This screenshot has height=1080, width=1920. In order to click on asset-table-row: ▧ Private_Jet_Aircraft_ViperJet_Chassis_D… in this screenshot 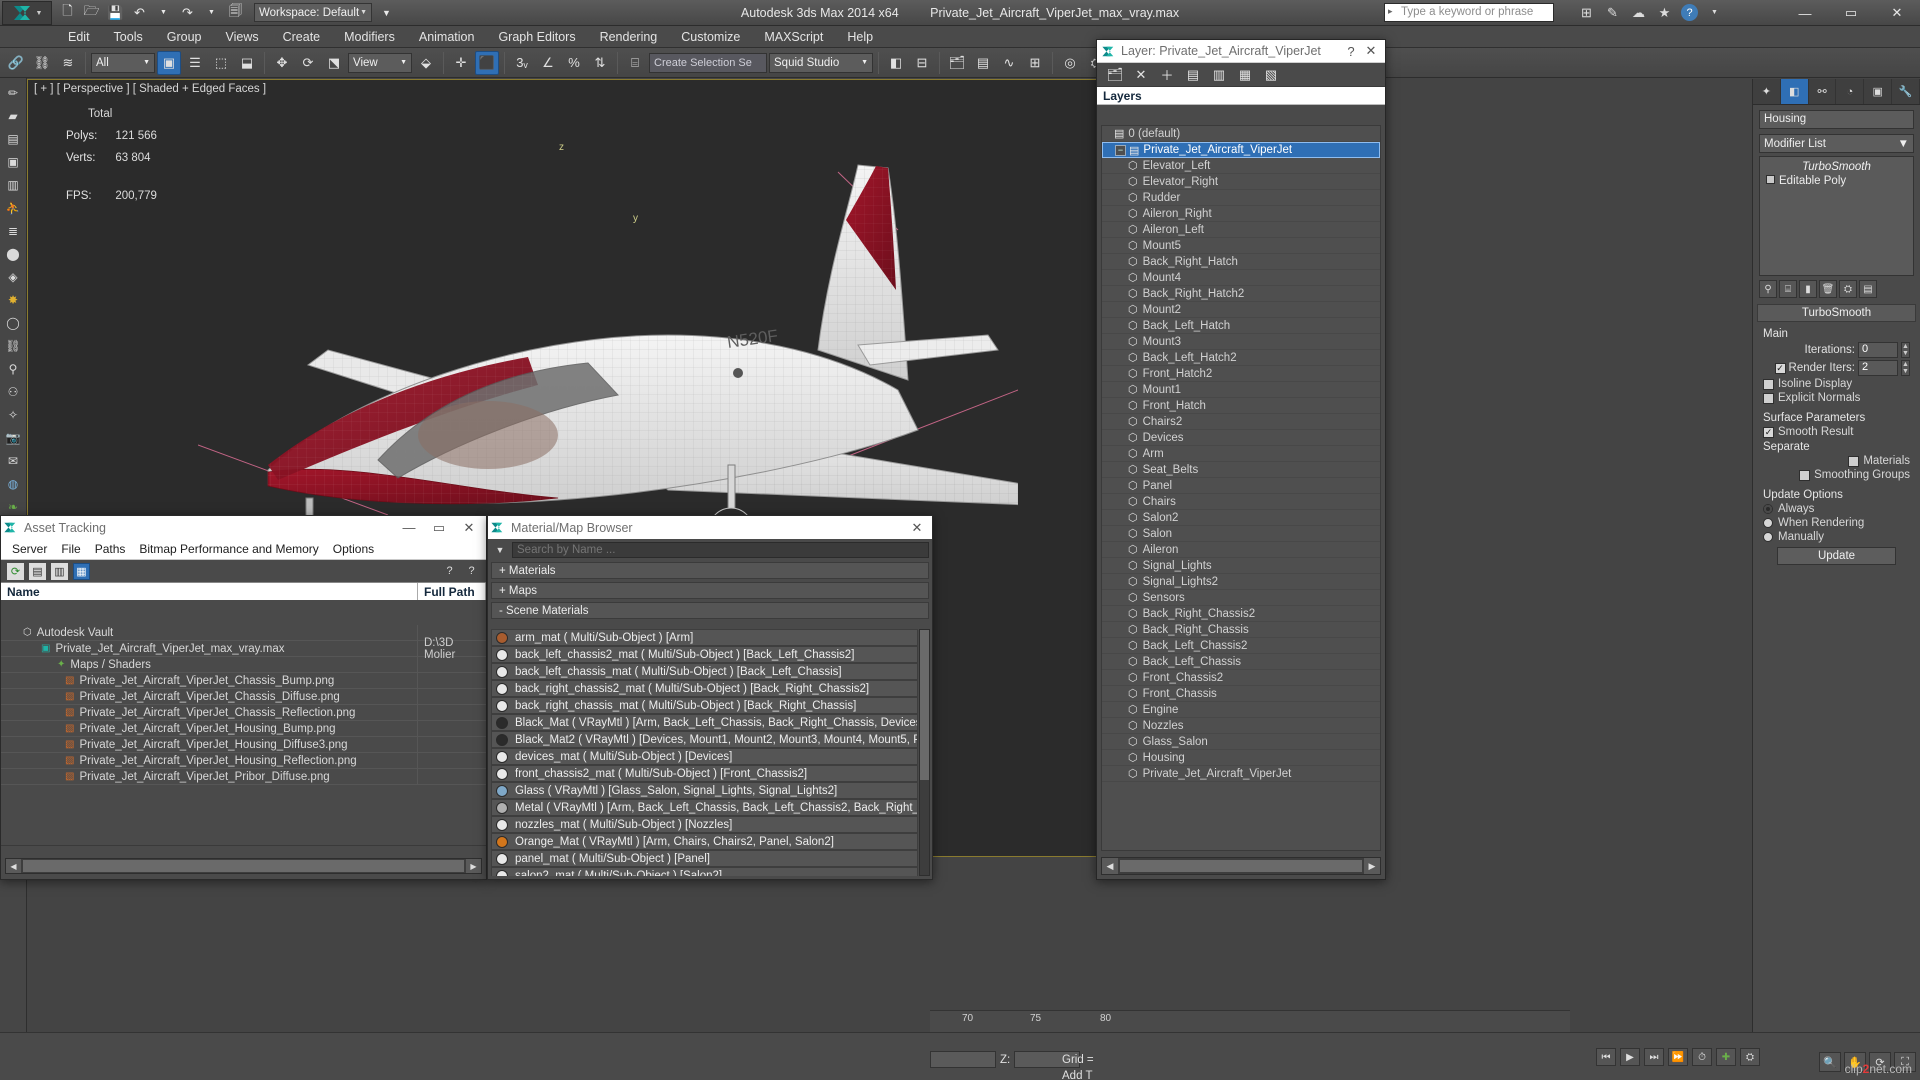, I will do `click(243, 697)`.